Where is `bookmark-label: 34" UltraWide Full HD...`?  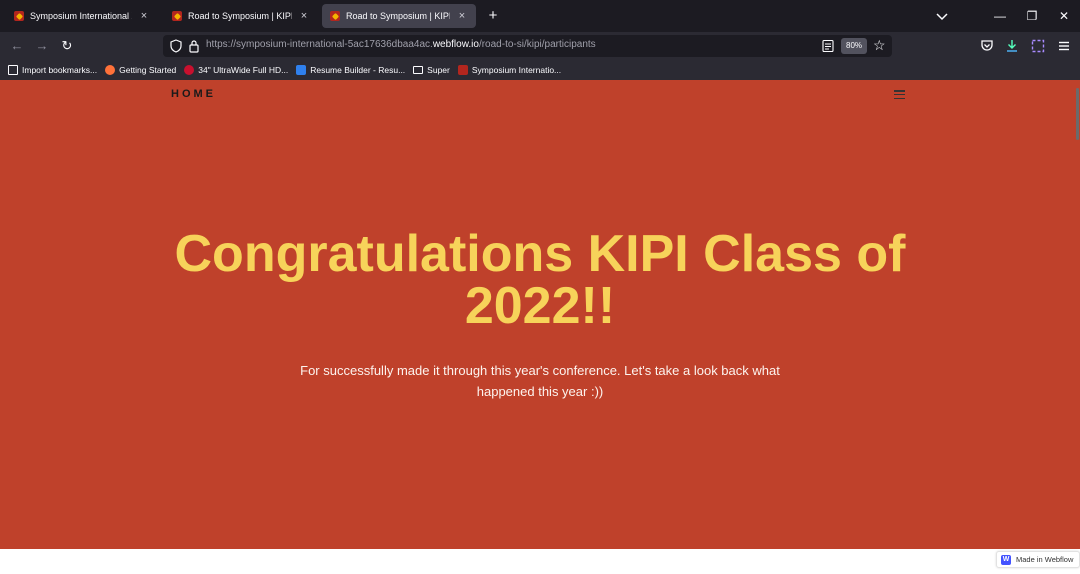
bookmark-label: 34" UltraWide Full HD... is located at coordinates (243, 70).